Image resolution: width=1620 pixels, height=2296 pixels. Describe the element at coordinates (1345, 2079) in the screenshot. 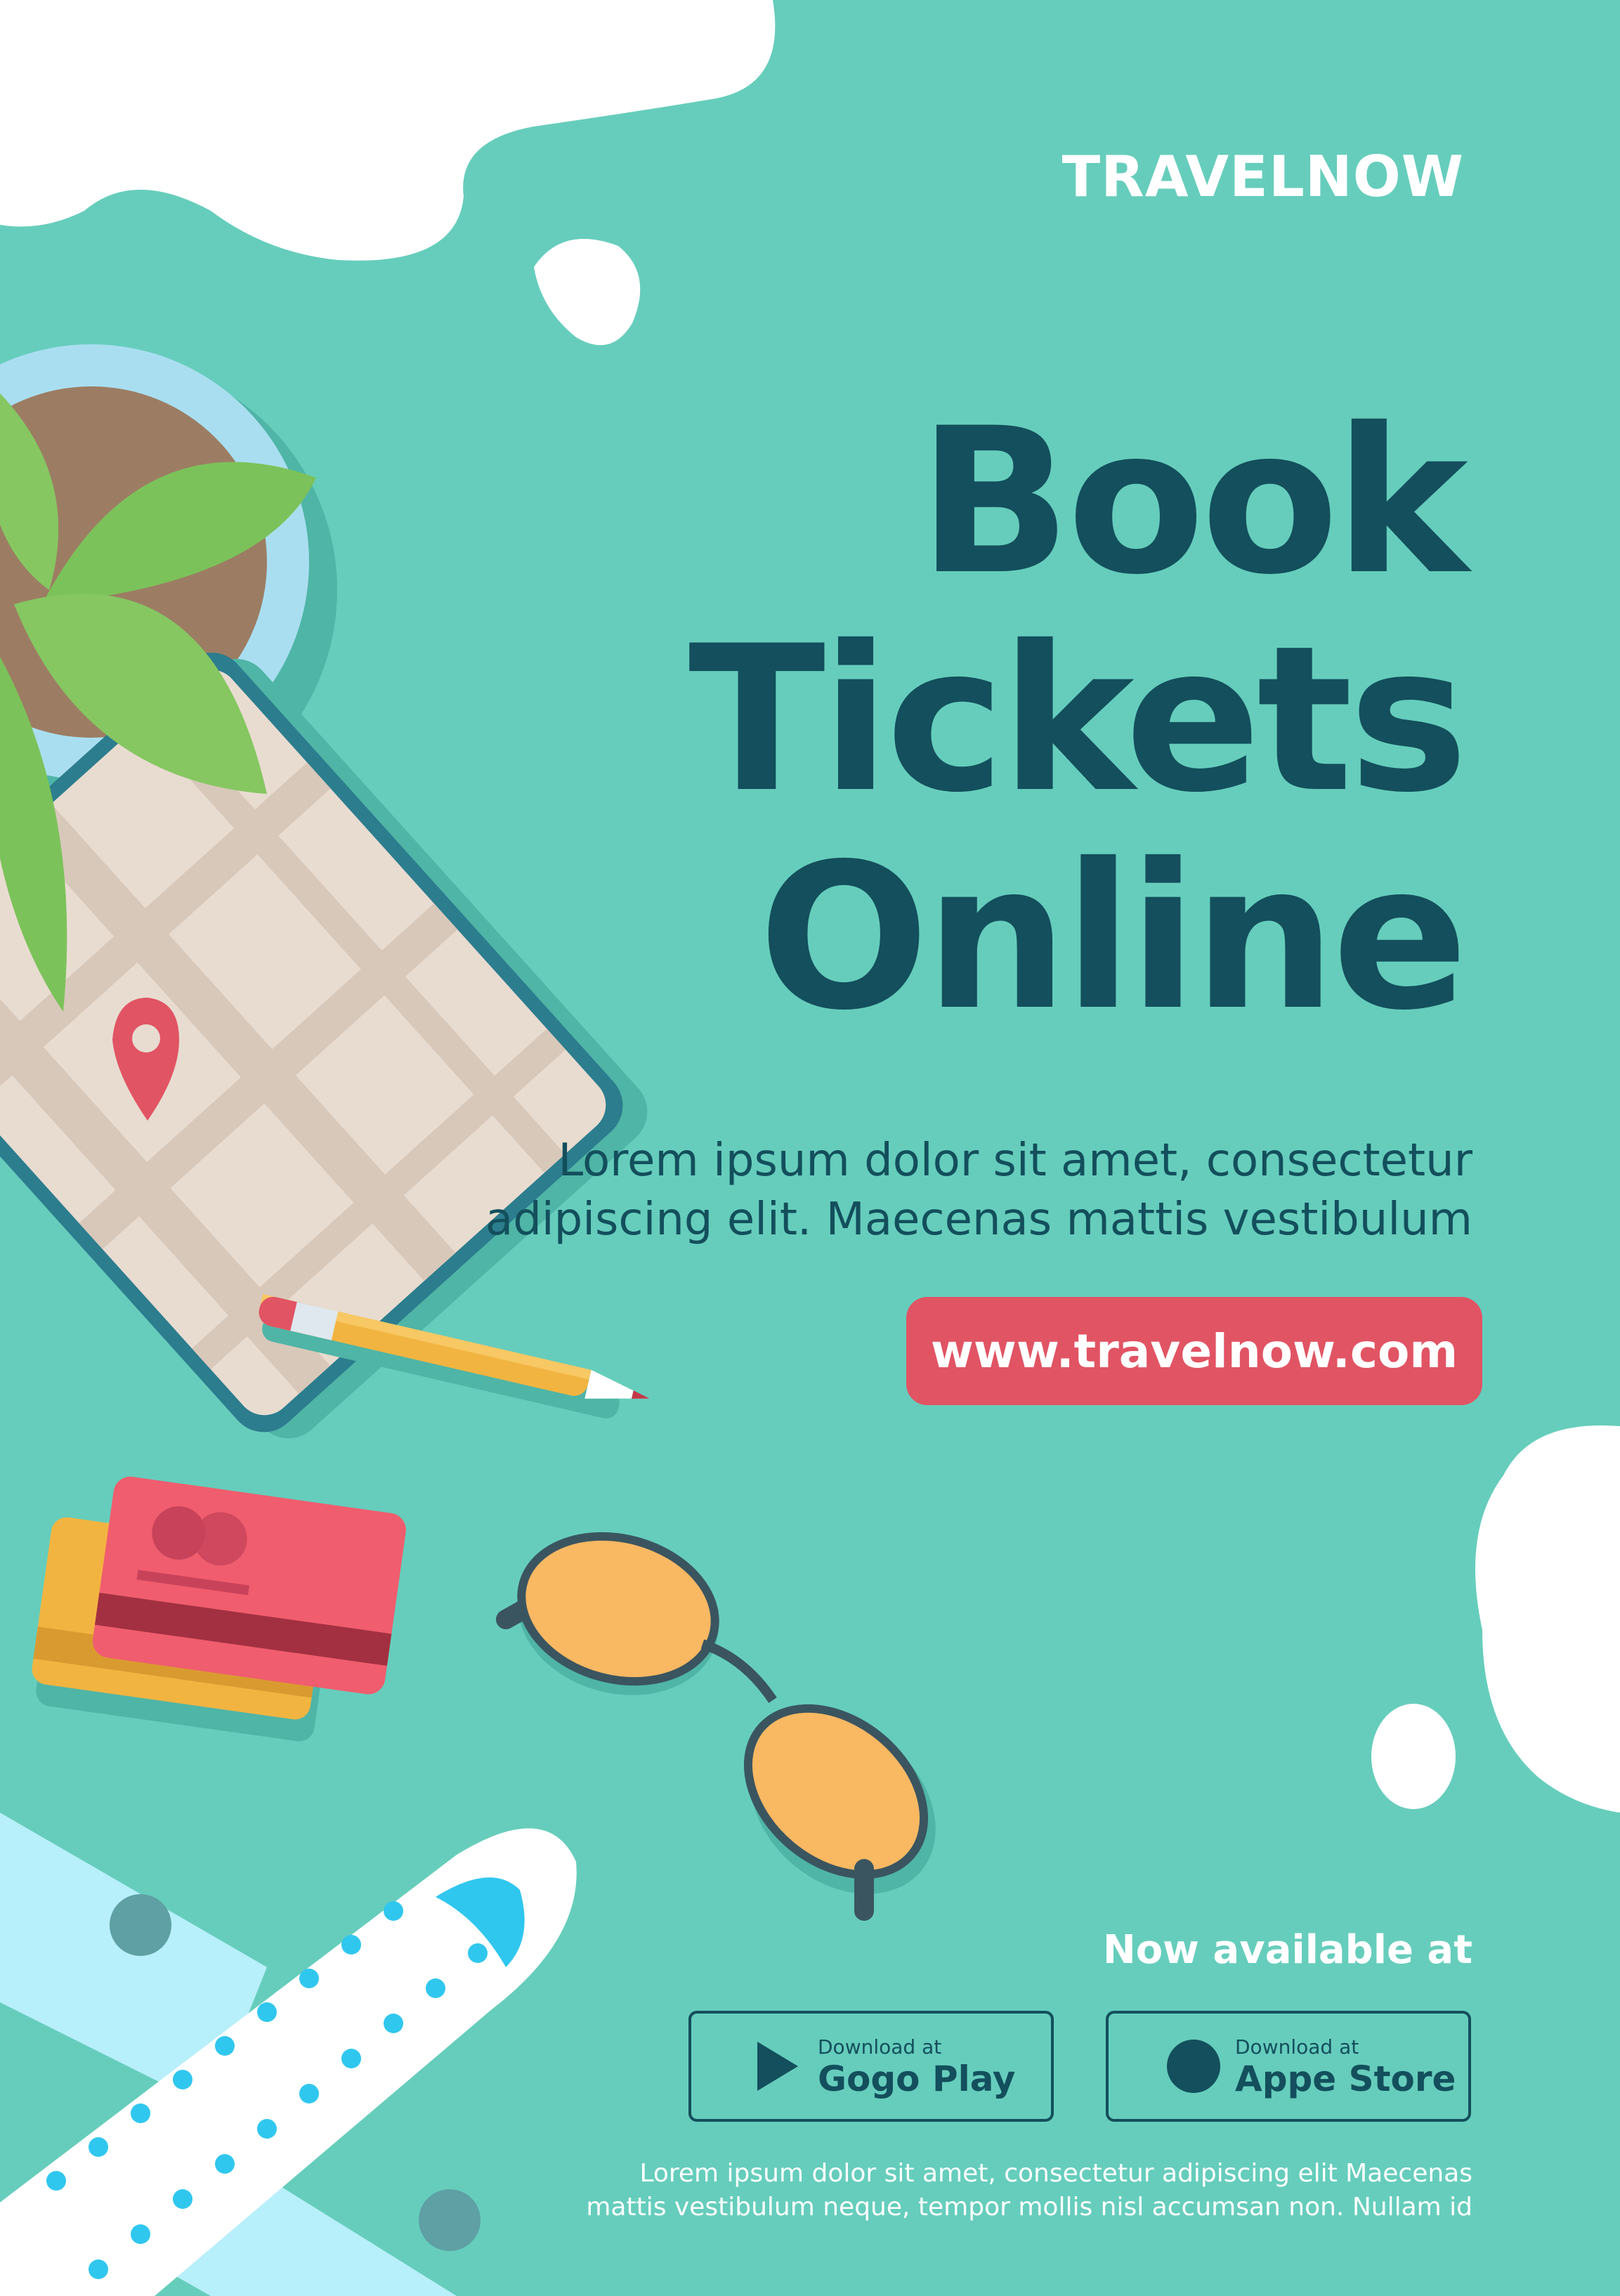

I see `apple-store-name: Appe Store` at that location.